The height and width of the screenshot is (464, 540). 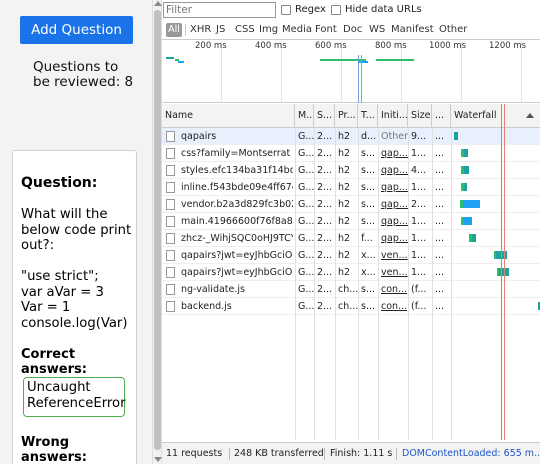 What do you see at coordinates (326, 29) in the screenshot?
I see `type-filter-font: Font` at bounding box center [326, 29].